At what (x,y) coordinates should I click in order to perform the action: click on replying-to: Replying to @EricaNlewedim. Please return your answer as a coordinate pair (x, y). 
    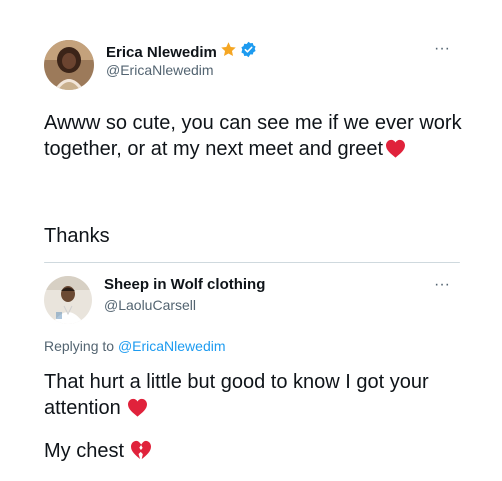
    Looking at the image, I should click on (135, 346).